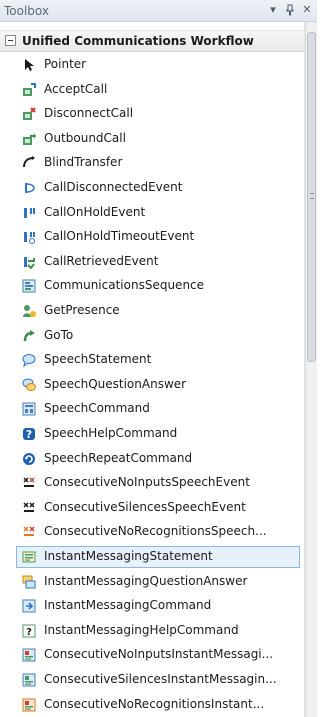 The image size is (320, 717). I want to click on toolbox-item-label: CallOnHoldEvent, so click(95, 211).